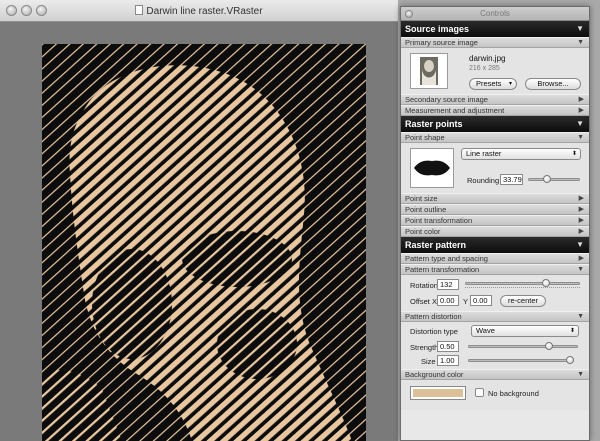  I want to click on subsection-point-size: Point size ▶, so click(495, 198).